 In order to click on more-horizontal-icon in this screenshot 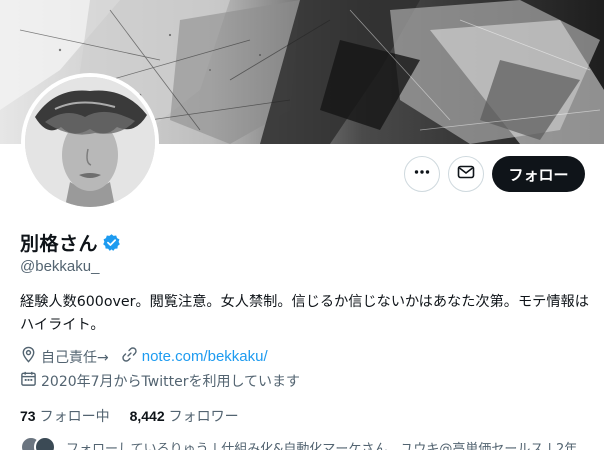, I will do `click(422, 174)`.